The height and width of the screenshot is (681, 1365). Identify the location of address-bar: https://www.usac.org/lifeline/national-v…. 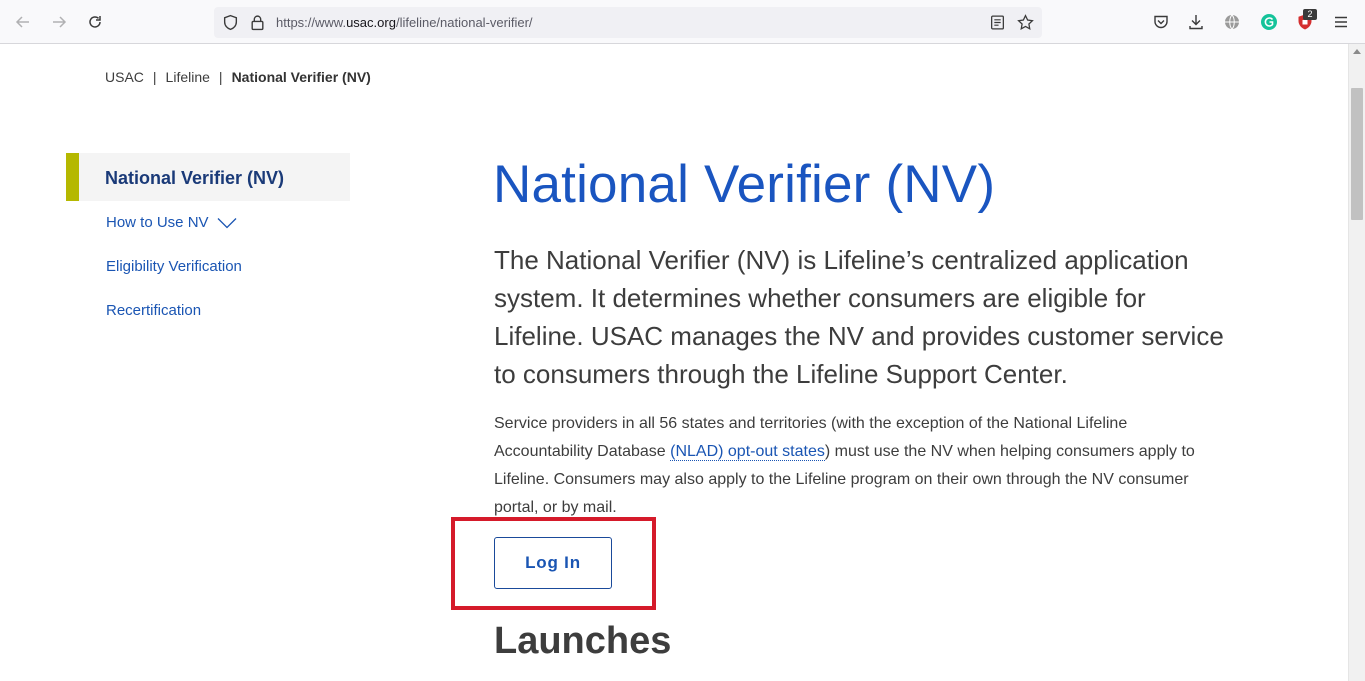
(628, 22).